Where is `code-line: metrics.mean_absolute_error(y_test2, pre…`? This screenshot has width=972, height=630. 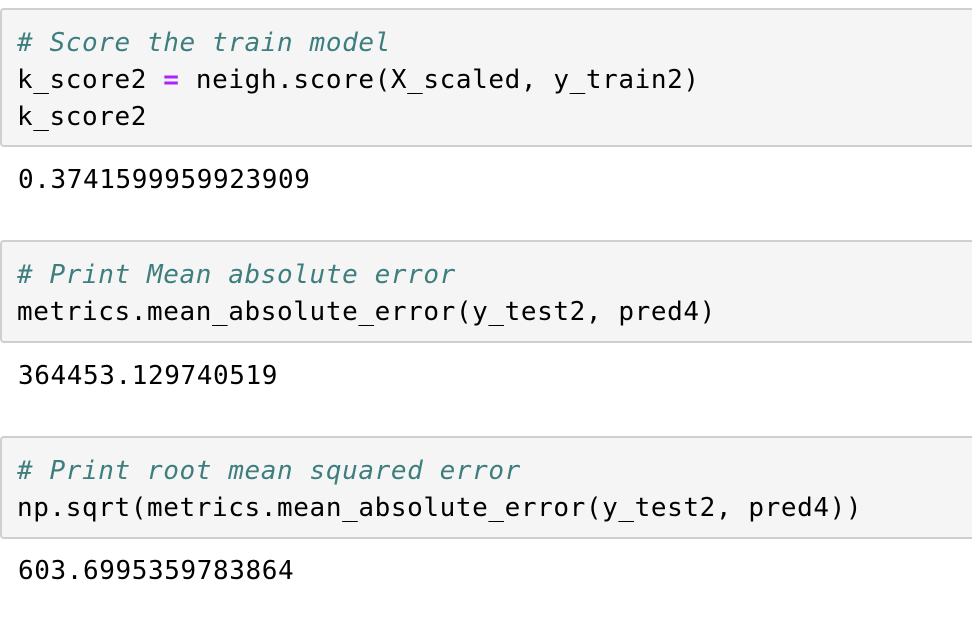 code-line: metrics.mean_absolute_error(y_test2, pre… is located at coordinates (366, 312).